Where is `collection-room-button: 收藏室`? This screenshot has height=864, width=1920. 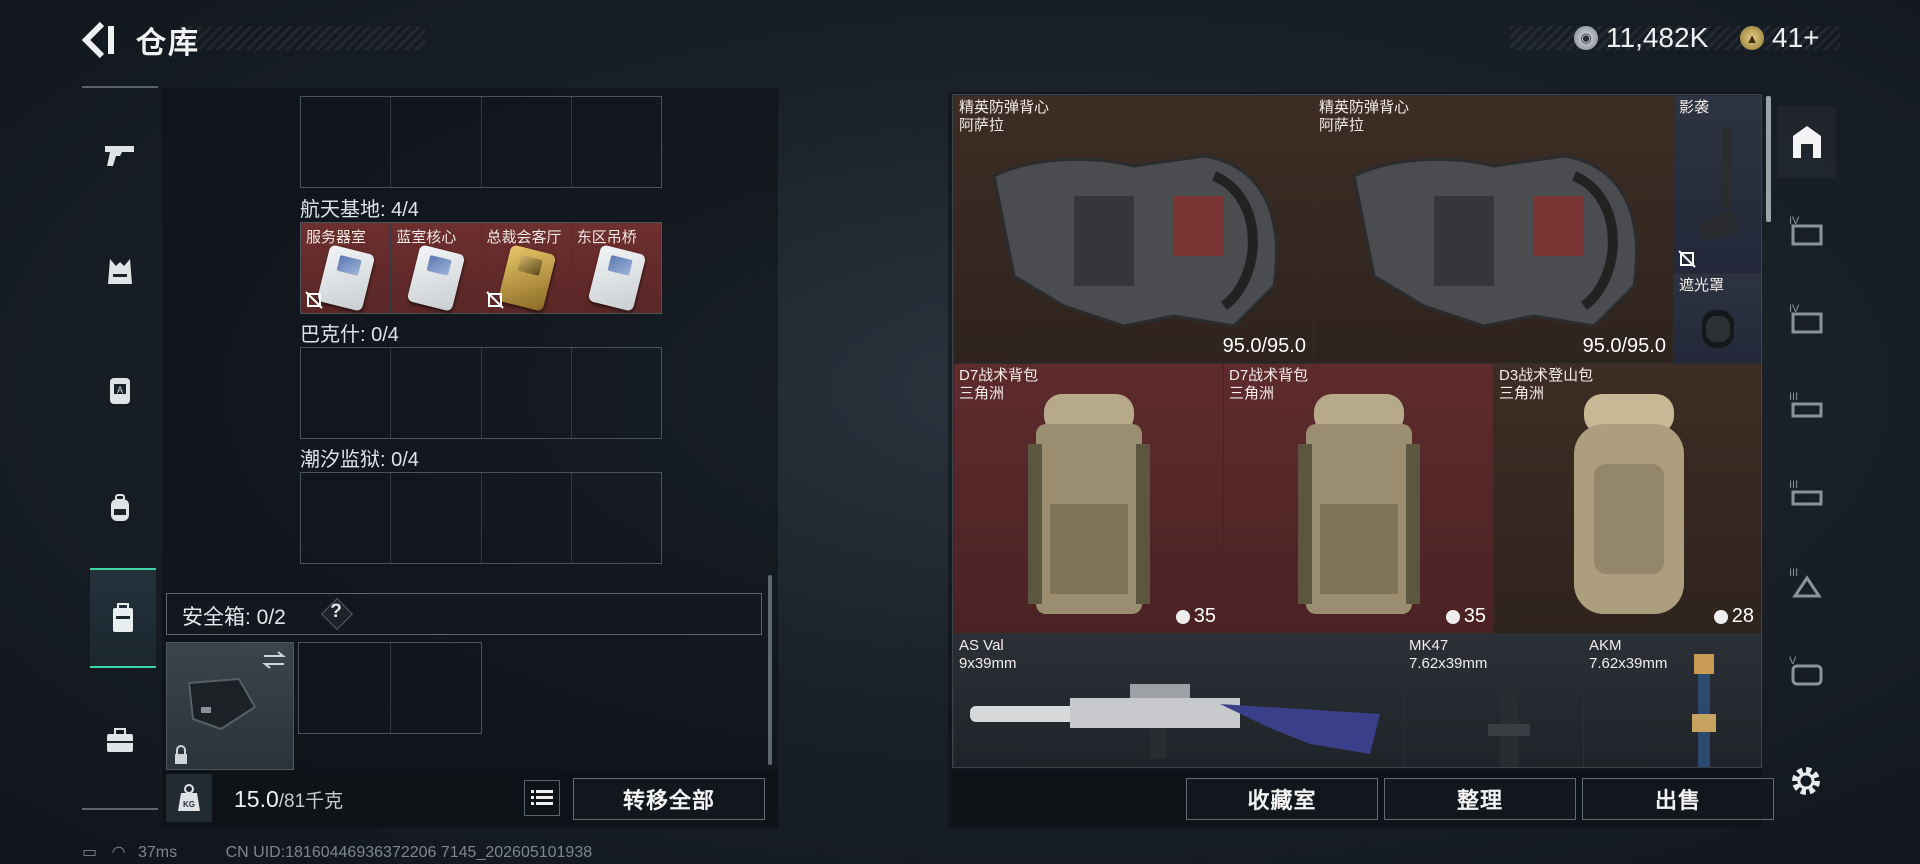
collection-room-button: 收藏室 is located at coordinates (1282, 799).